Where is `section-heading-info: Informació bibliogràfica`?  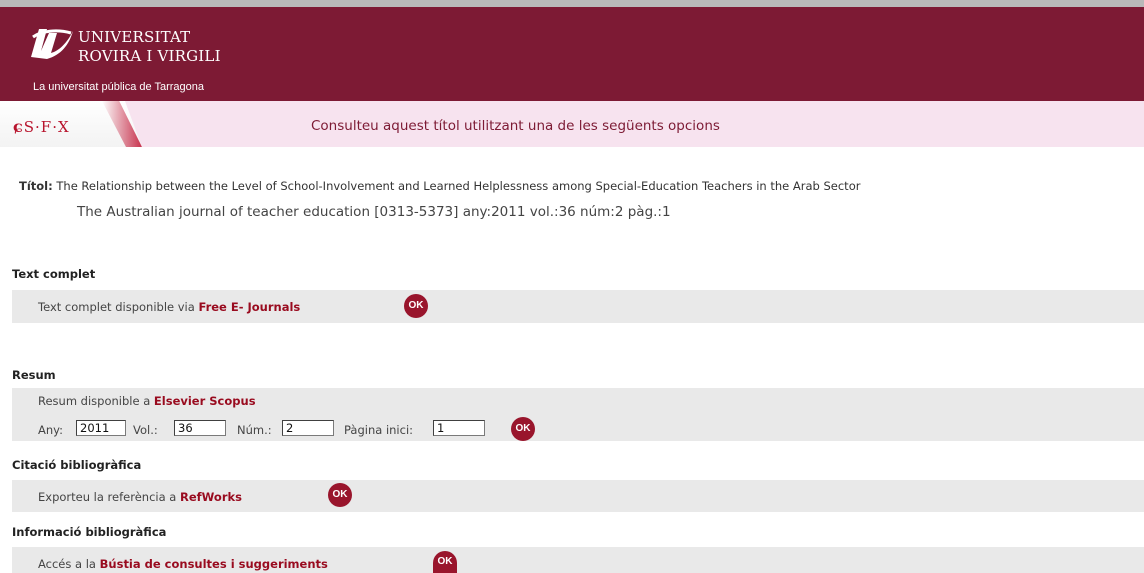 section-heading-info: Informació bibliogràfica is located at coordinates (89, 532).